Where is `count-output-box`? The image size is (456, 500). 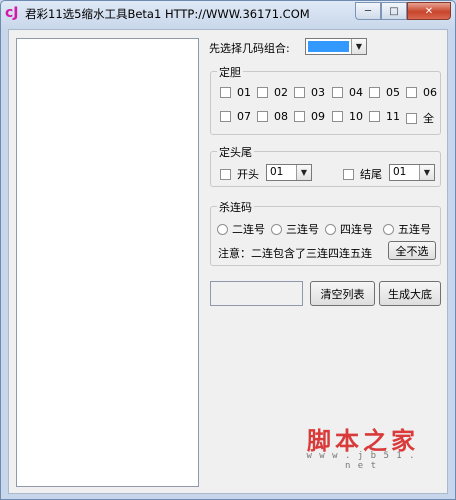 count-output-box is located at coordinates (256, 293).